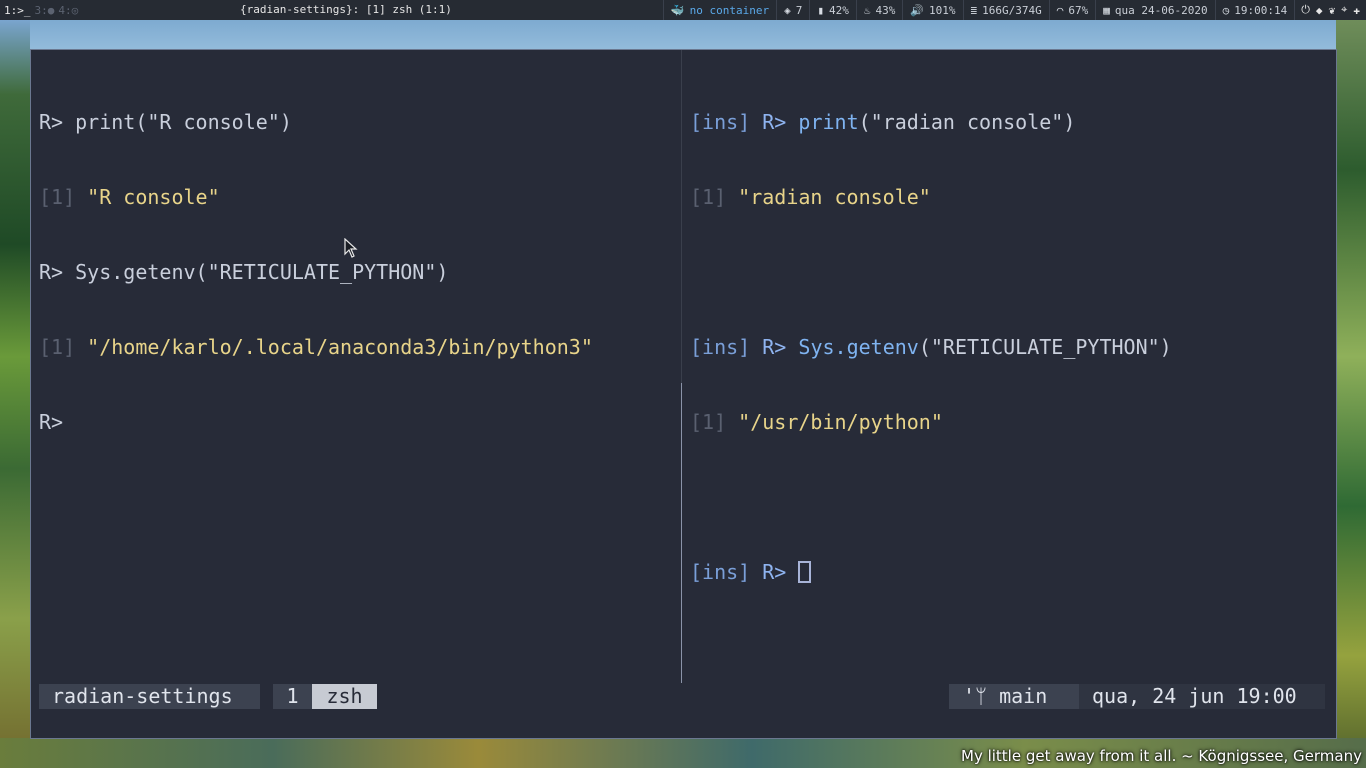 This screenshot has height=768, width=1366. What do you see at coordinates (932, 10) in the screenshot?
I see `volume-status: 🔊 101%` at bounding box center [932, 10].